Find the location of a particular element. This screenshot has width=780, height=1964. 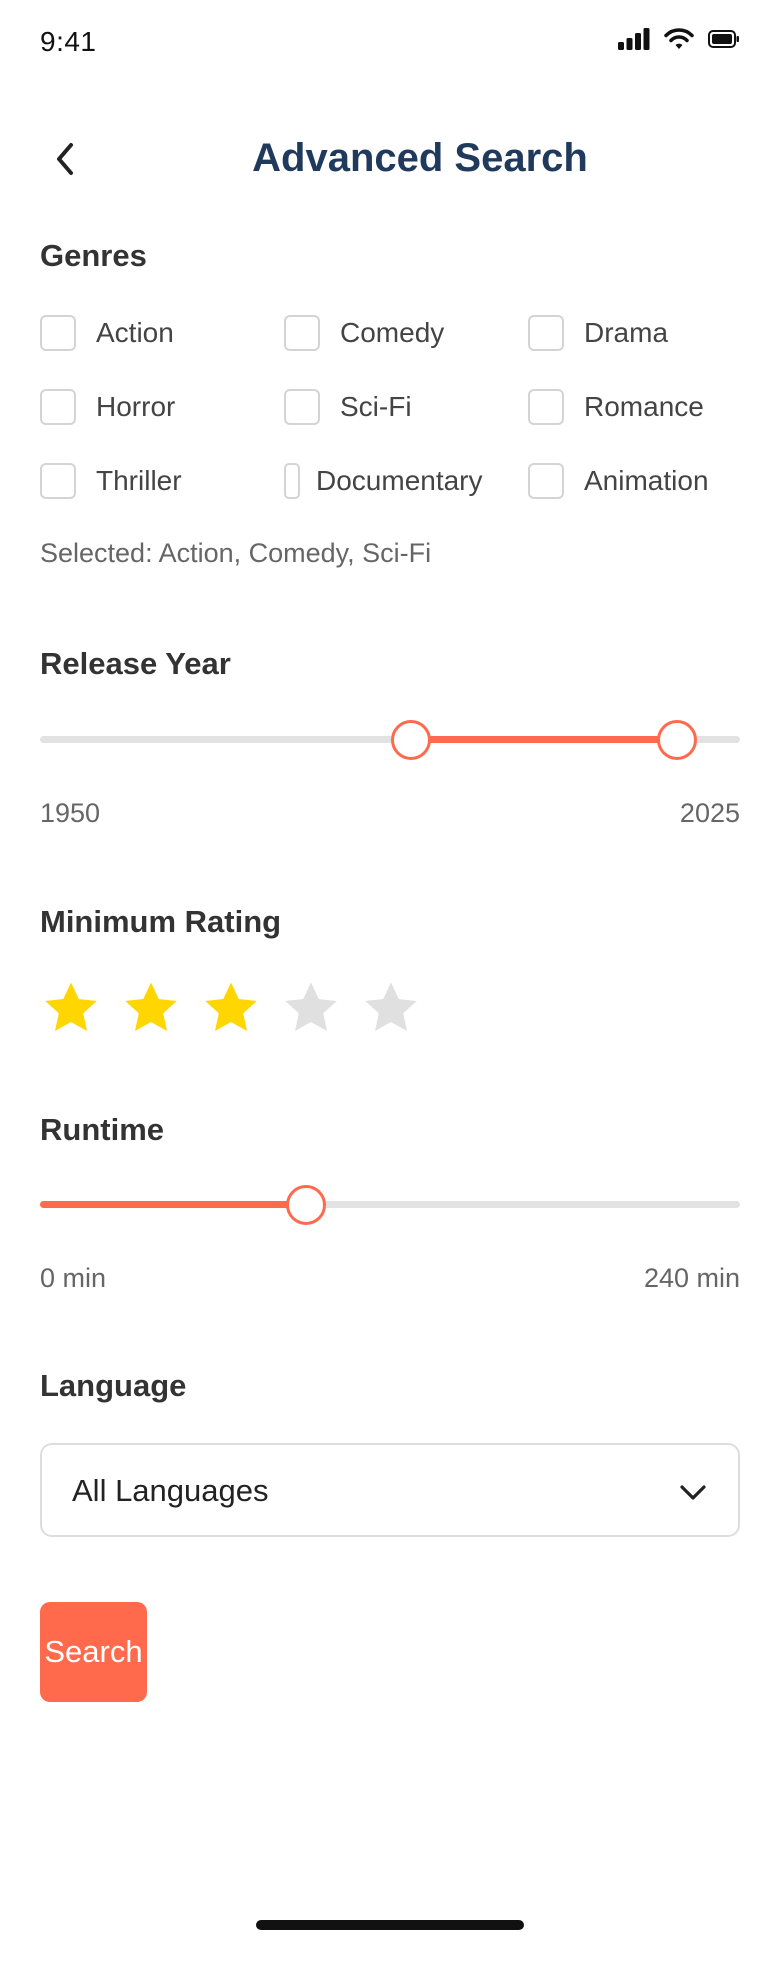

genre-checkbox-sci-fi: Sci-Fi is located at coordinates (348, 407).